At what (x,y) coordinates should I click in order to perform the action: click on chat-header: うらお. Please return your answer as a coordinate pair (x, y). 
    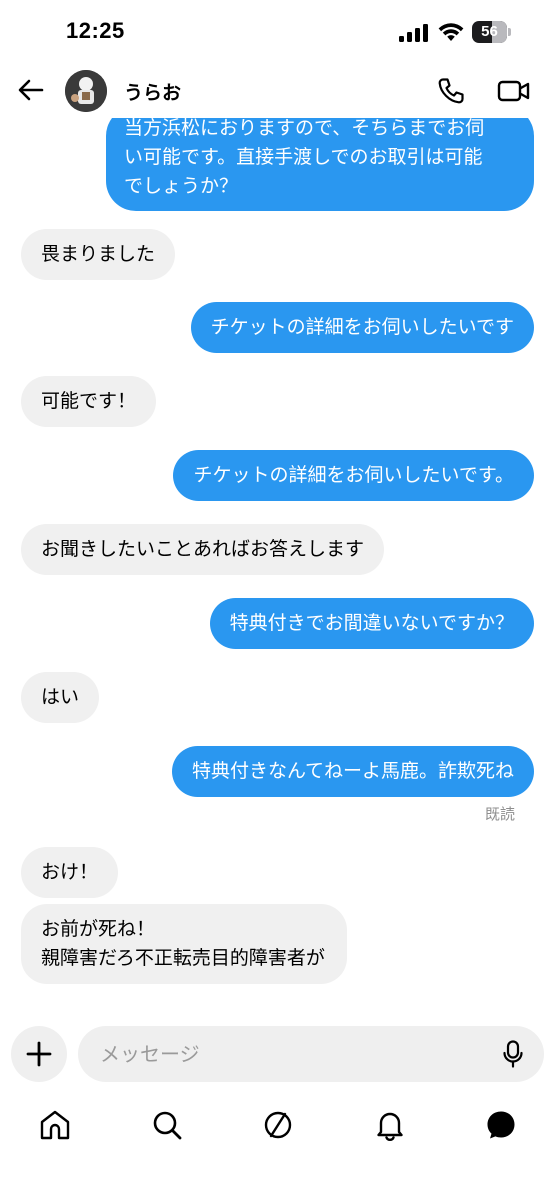
    Looking at the image, I should click on (277, 90).